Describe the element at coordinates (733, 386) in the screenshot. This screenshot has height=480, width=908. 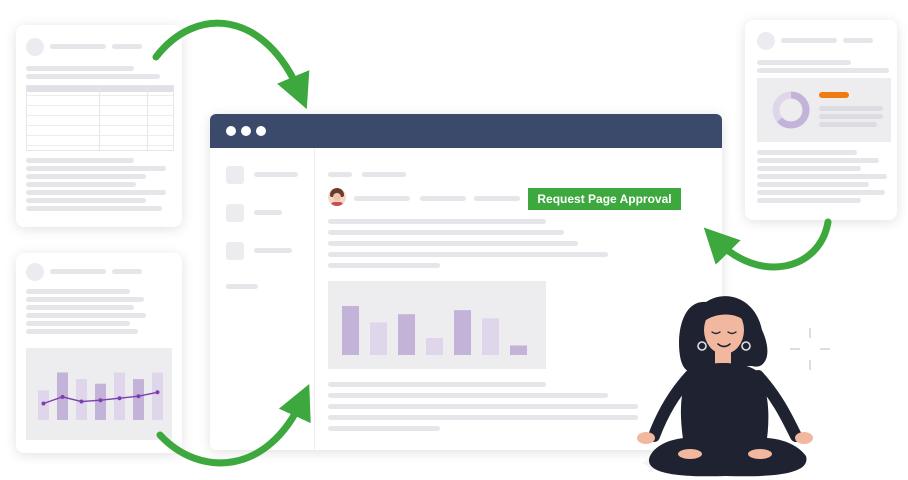
I see `meditating-woman-illustration` at that location.